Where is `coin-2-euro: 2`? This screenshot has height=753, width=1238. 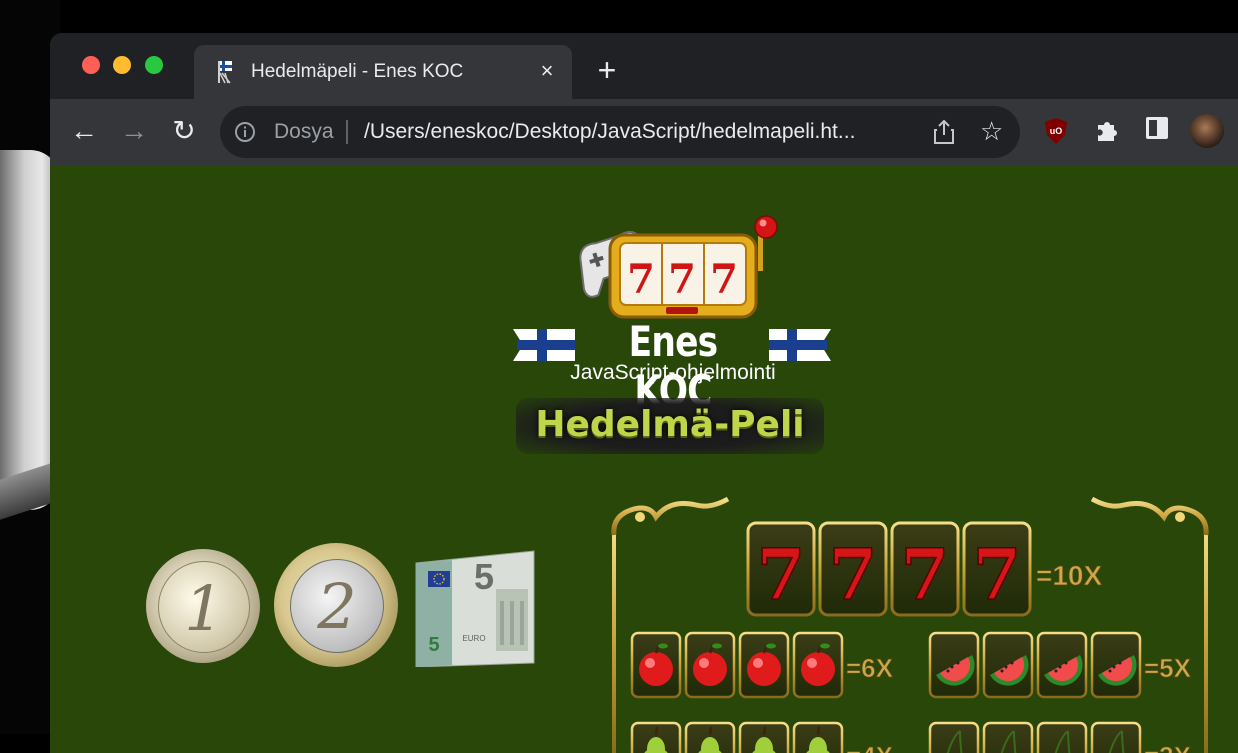
coin-2-euro: 2 is located at coordinates (336, 605).